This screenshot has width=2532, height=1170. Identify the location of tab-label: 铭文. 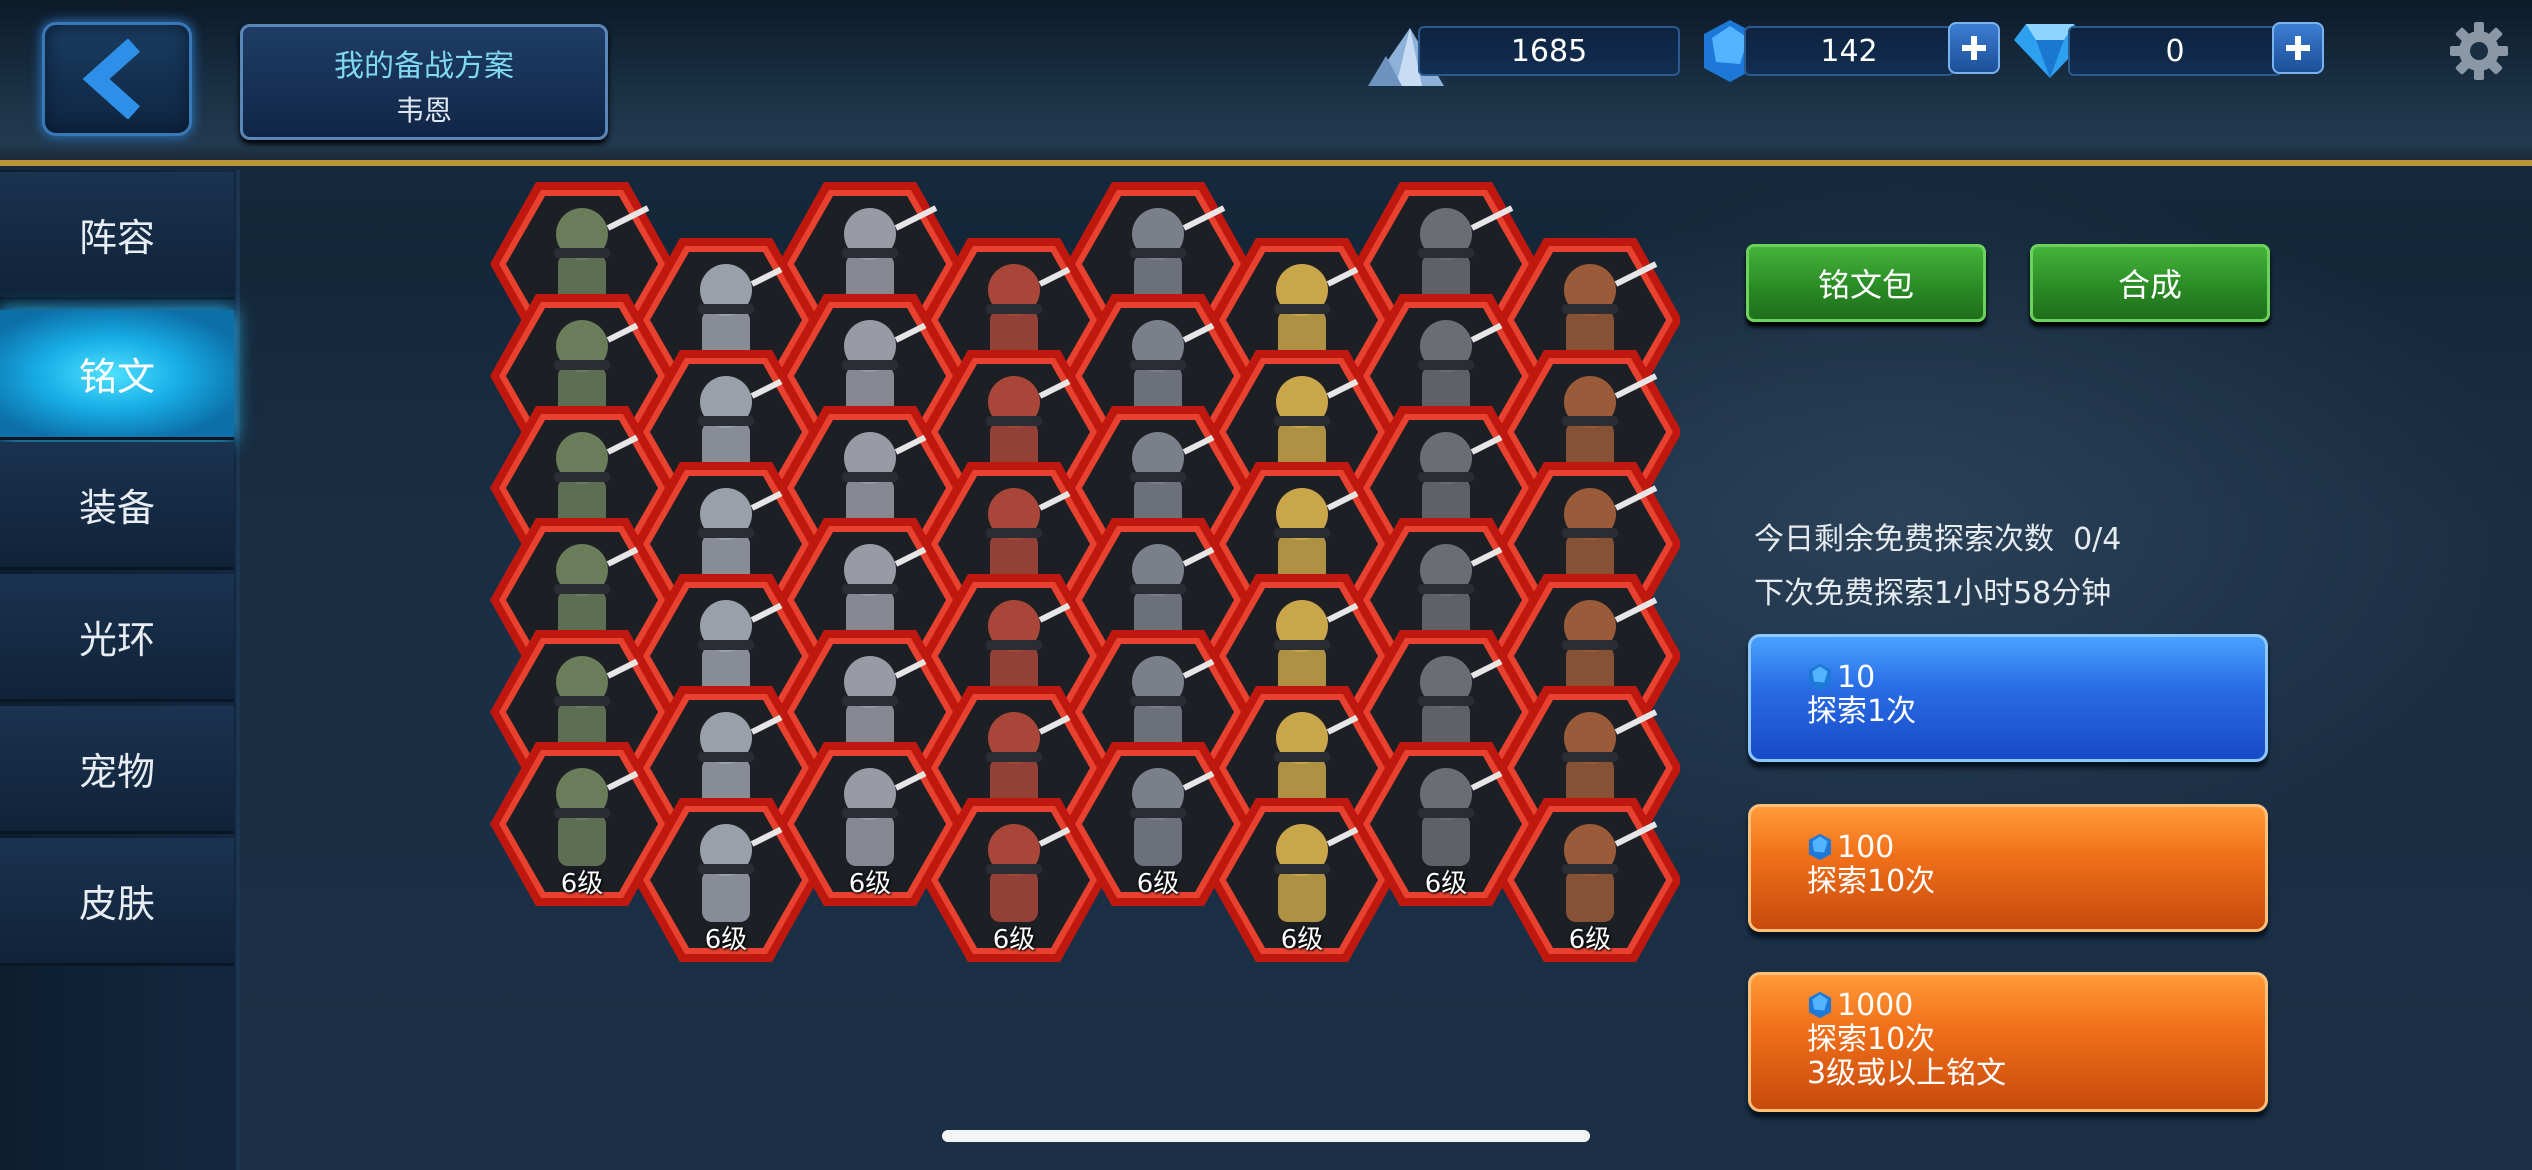
(116, 377).